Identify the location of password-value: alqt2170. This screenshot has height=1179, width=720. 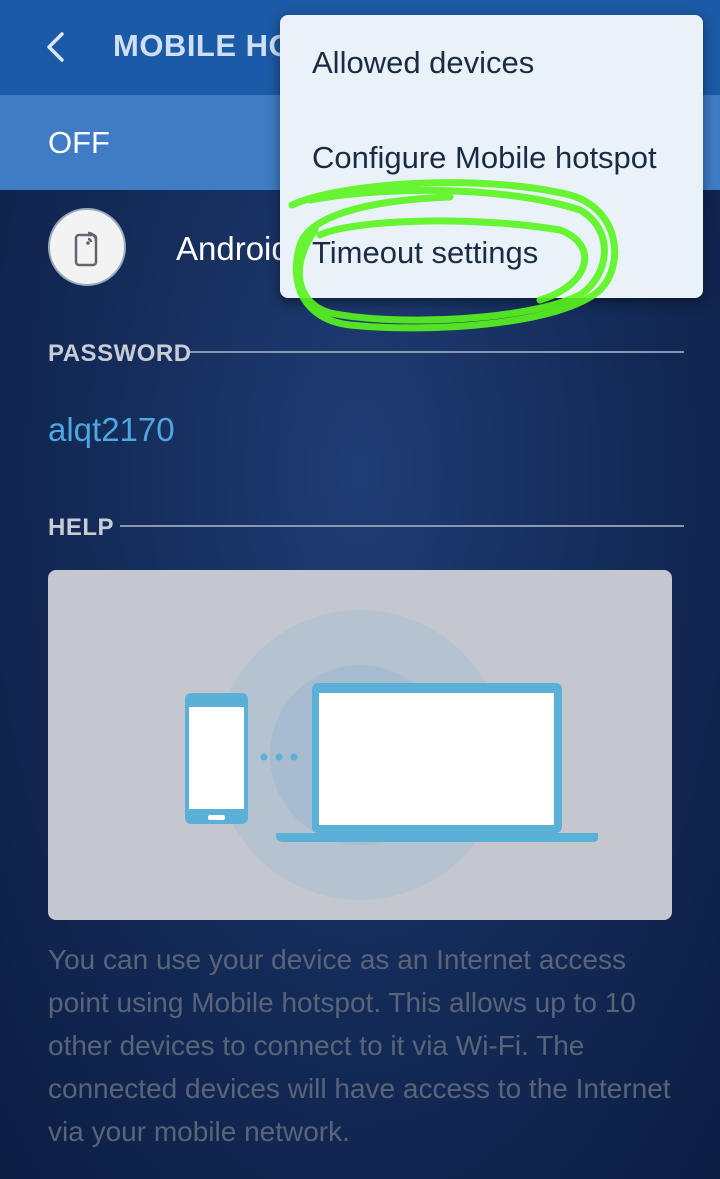
(111, 430).